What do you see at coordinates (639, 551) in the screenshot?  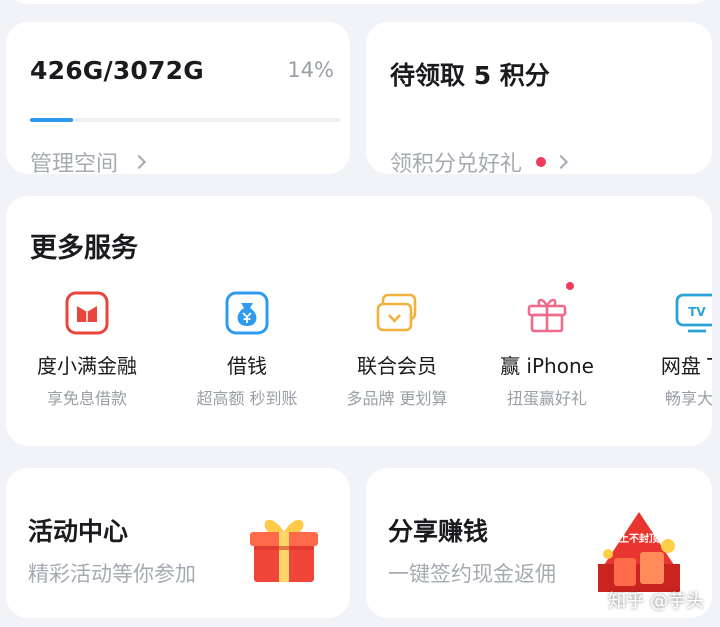 I see `red-packet-illustration-icon: 上不封顶` at bounding box center [639, 551].